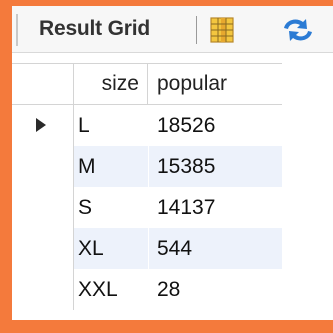 This screenshot has width=333, height=333. I want to click on cell-size: XXL, so click(111, 289).